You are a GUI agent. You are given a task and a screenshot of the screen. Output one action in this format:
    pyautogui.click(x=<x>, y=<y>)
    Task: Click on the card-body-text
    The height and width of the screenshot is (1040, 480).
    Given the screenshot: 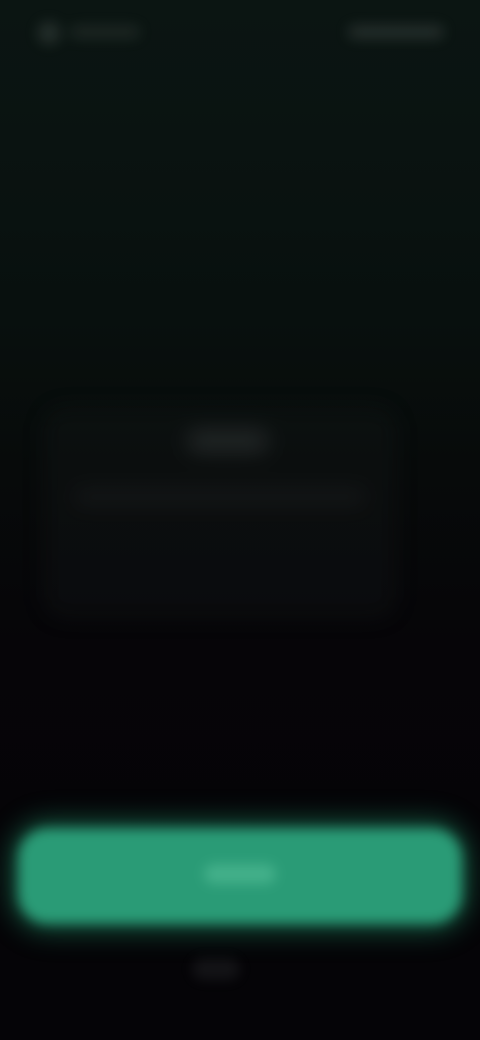 What is the action you would take?
    pyautogui.click(x=220, y=497)
    